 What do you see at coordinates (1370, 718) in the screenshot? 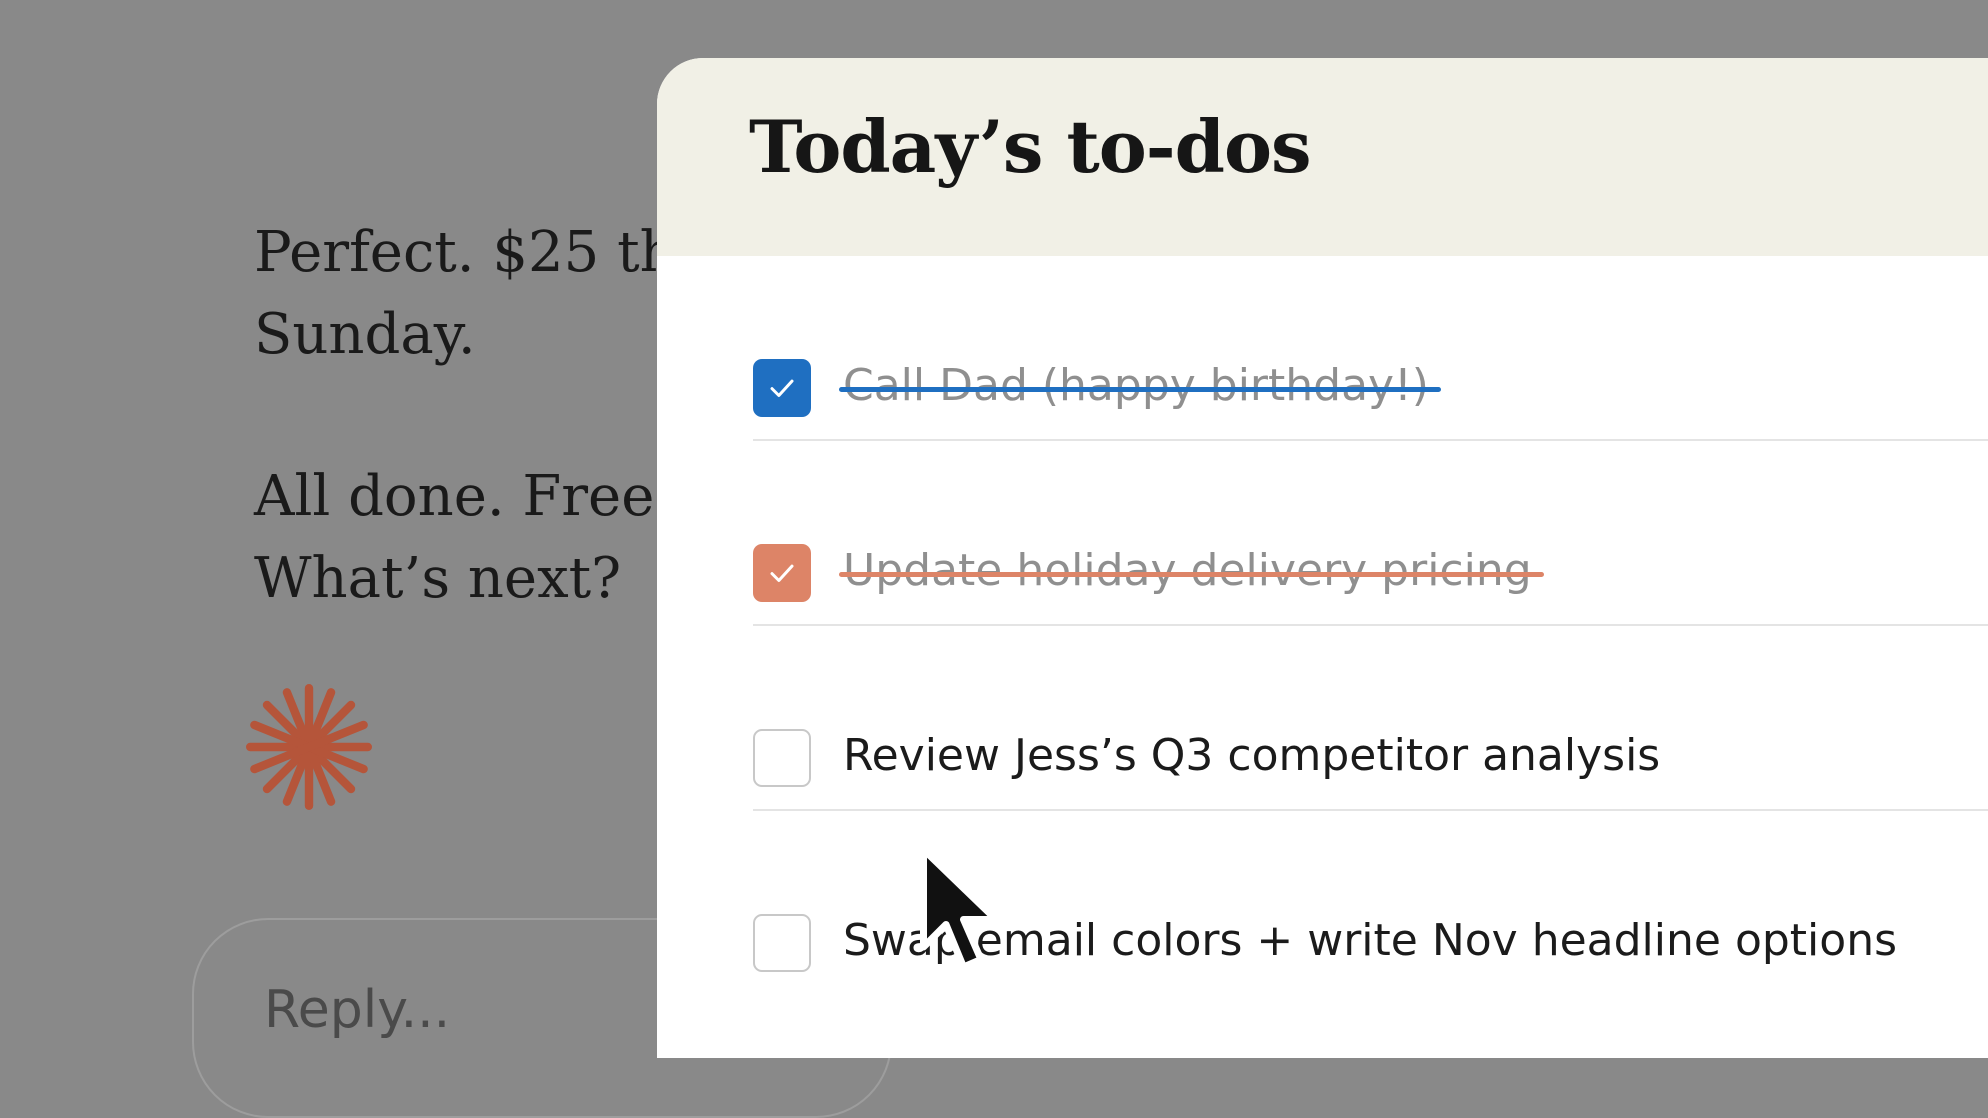
I see `todo-item-review-analysis: Review Jess’s Q3 competitor analysis` at bounding box center [1370, 718].